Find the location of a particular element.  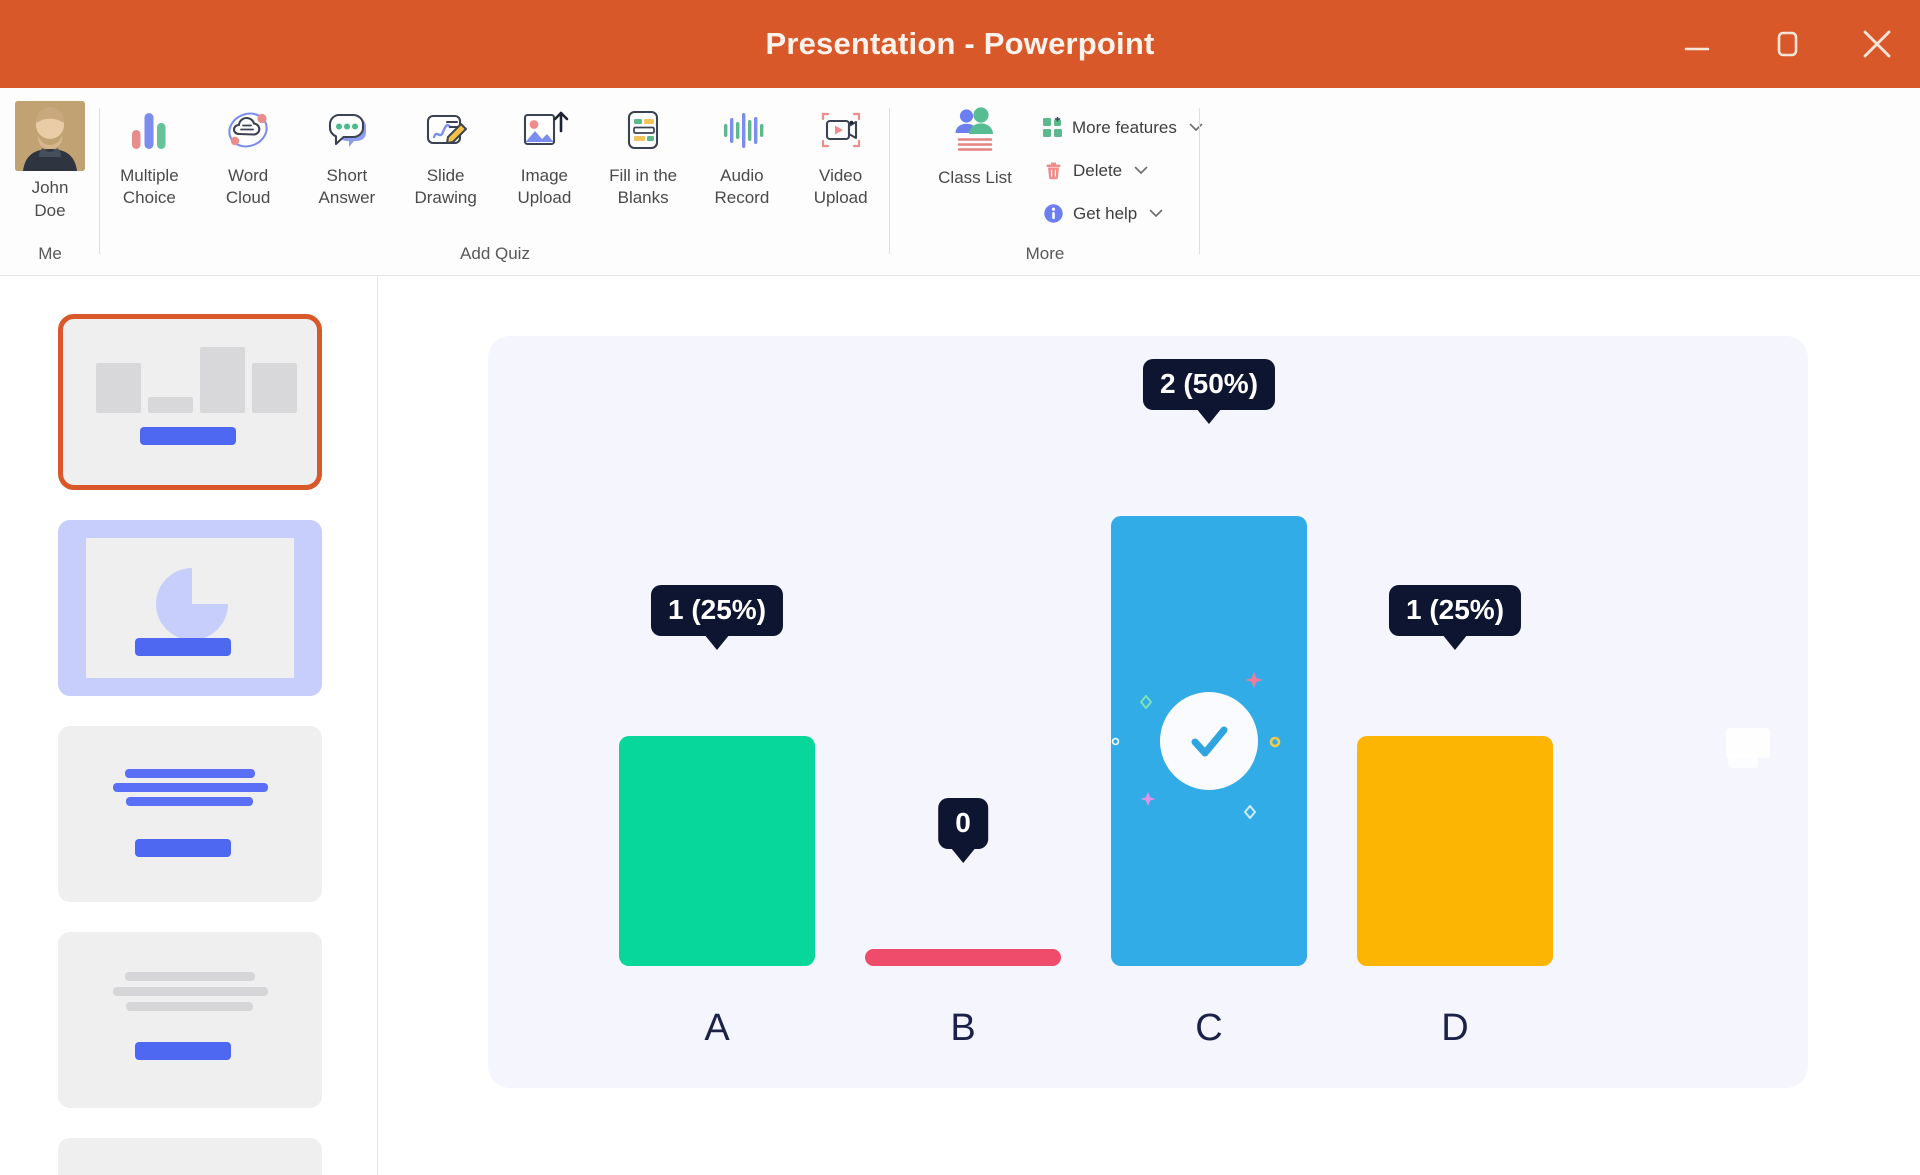

bar-value-tooltip-b: 0 is located at coordinates (963, 823).